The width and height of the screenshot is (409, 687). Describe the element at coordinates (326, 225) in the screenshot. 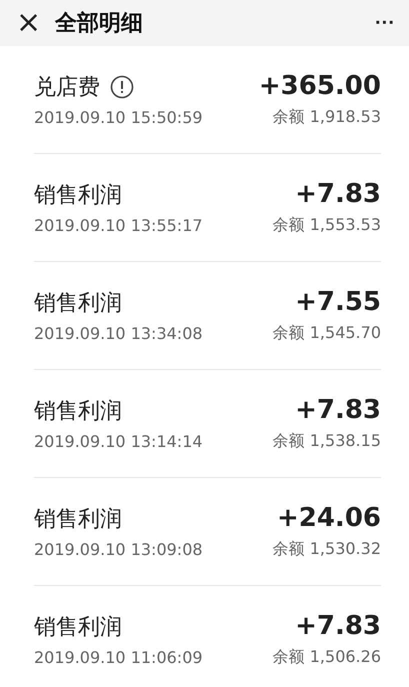

I see `entry-balance: 余额 1,553.53` at that location.